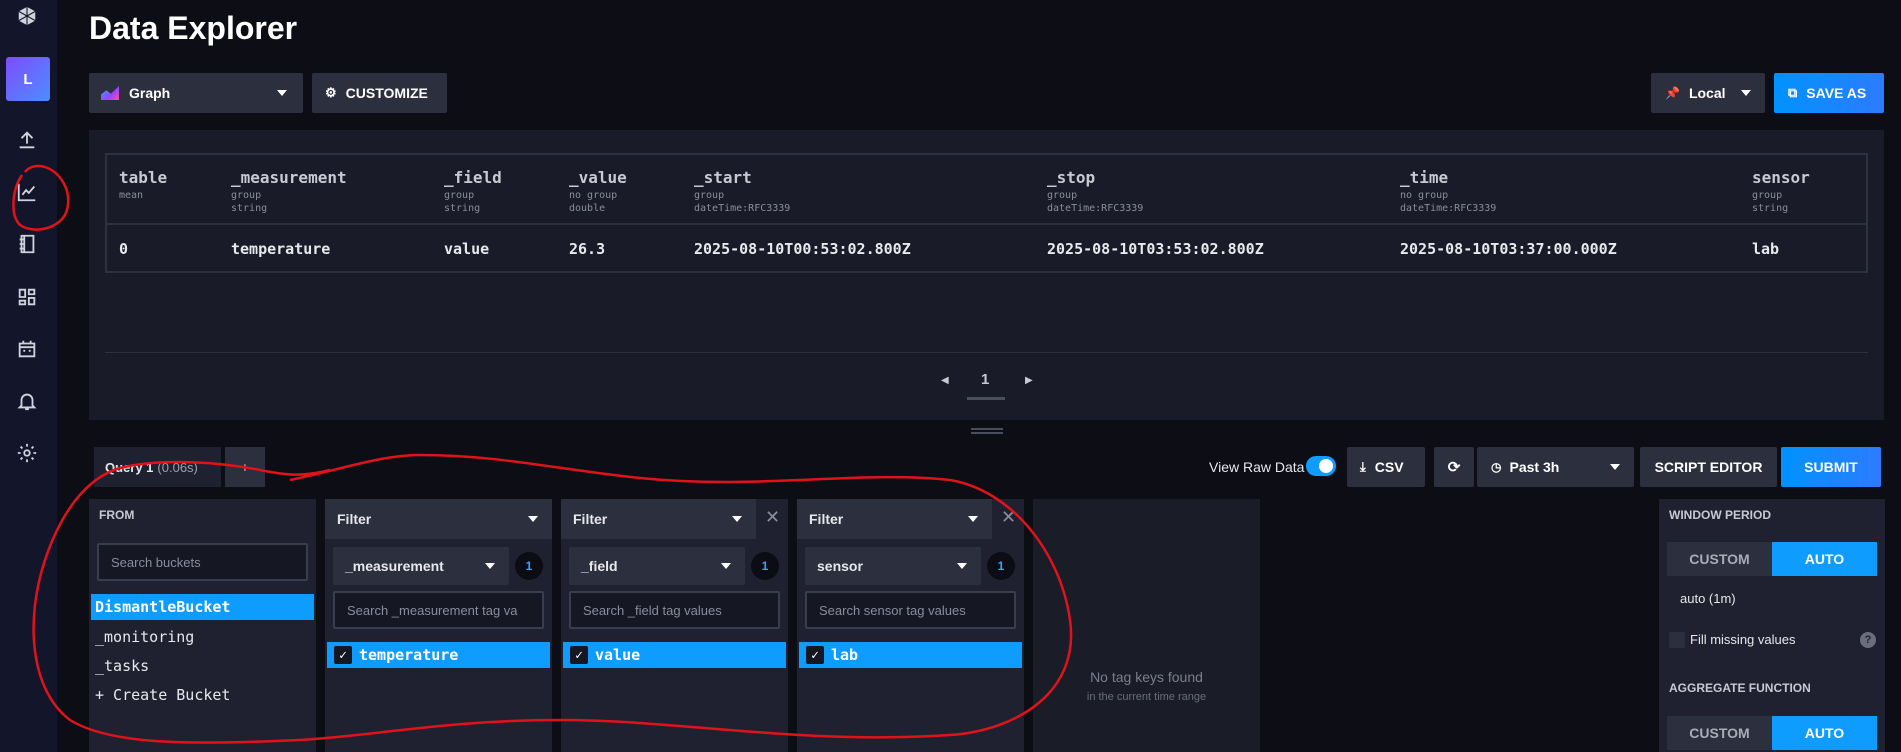 This screenshot has width=1901, height=752. I want to click on add-query-button: +, so click(245, 467).